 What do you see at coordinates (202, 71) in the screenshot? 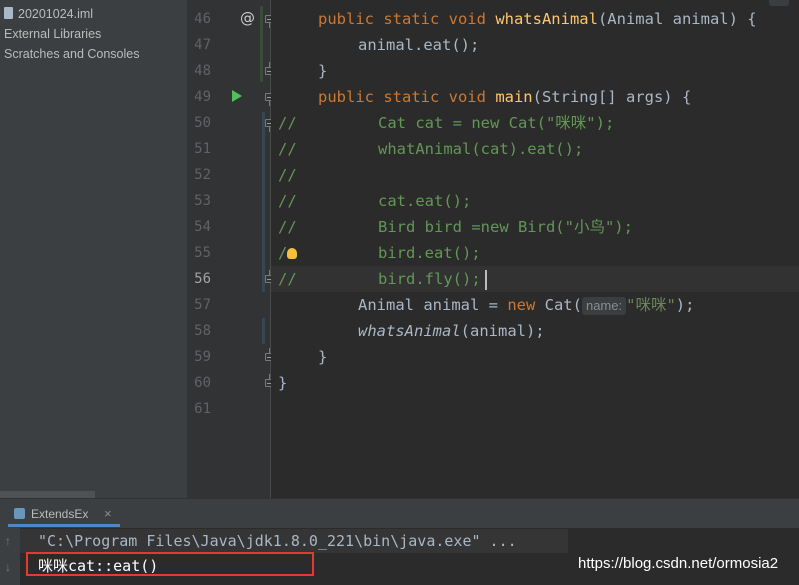
I see `line-number: 48` at bounding box center [202, 71].